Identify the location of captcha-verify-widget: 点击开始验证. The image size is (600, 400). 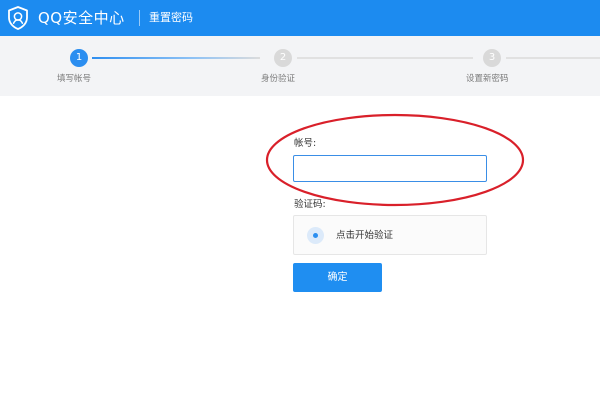
(390, 235).